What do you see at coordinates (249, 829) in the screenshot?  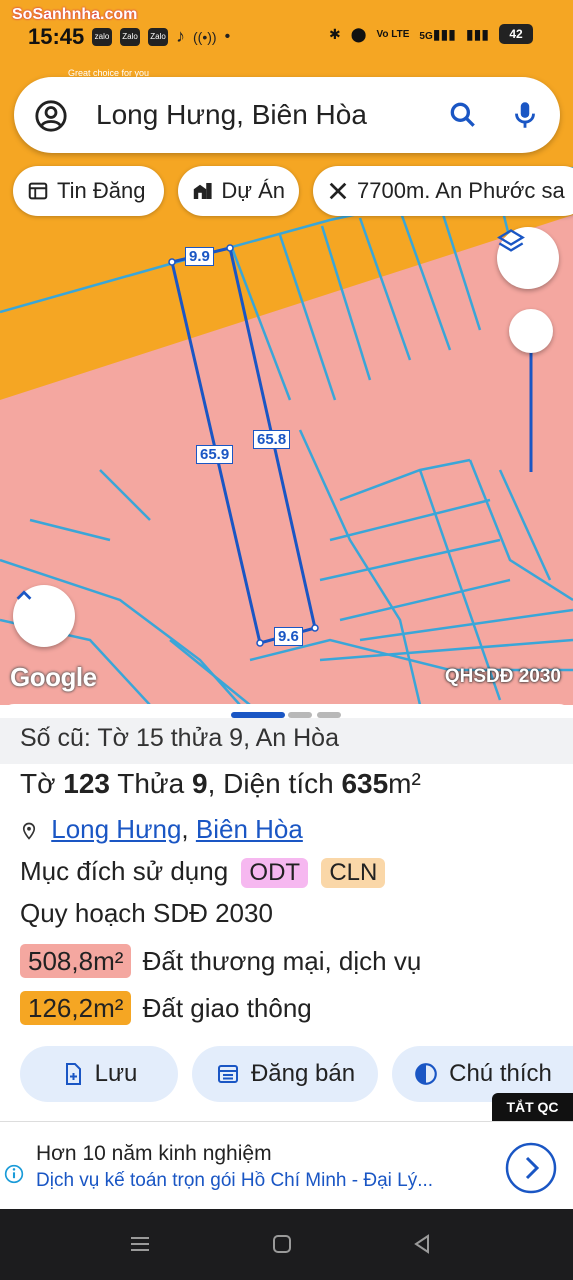 I see `city-link: Biên Hòa` at bounding box center [249, 829].